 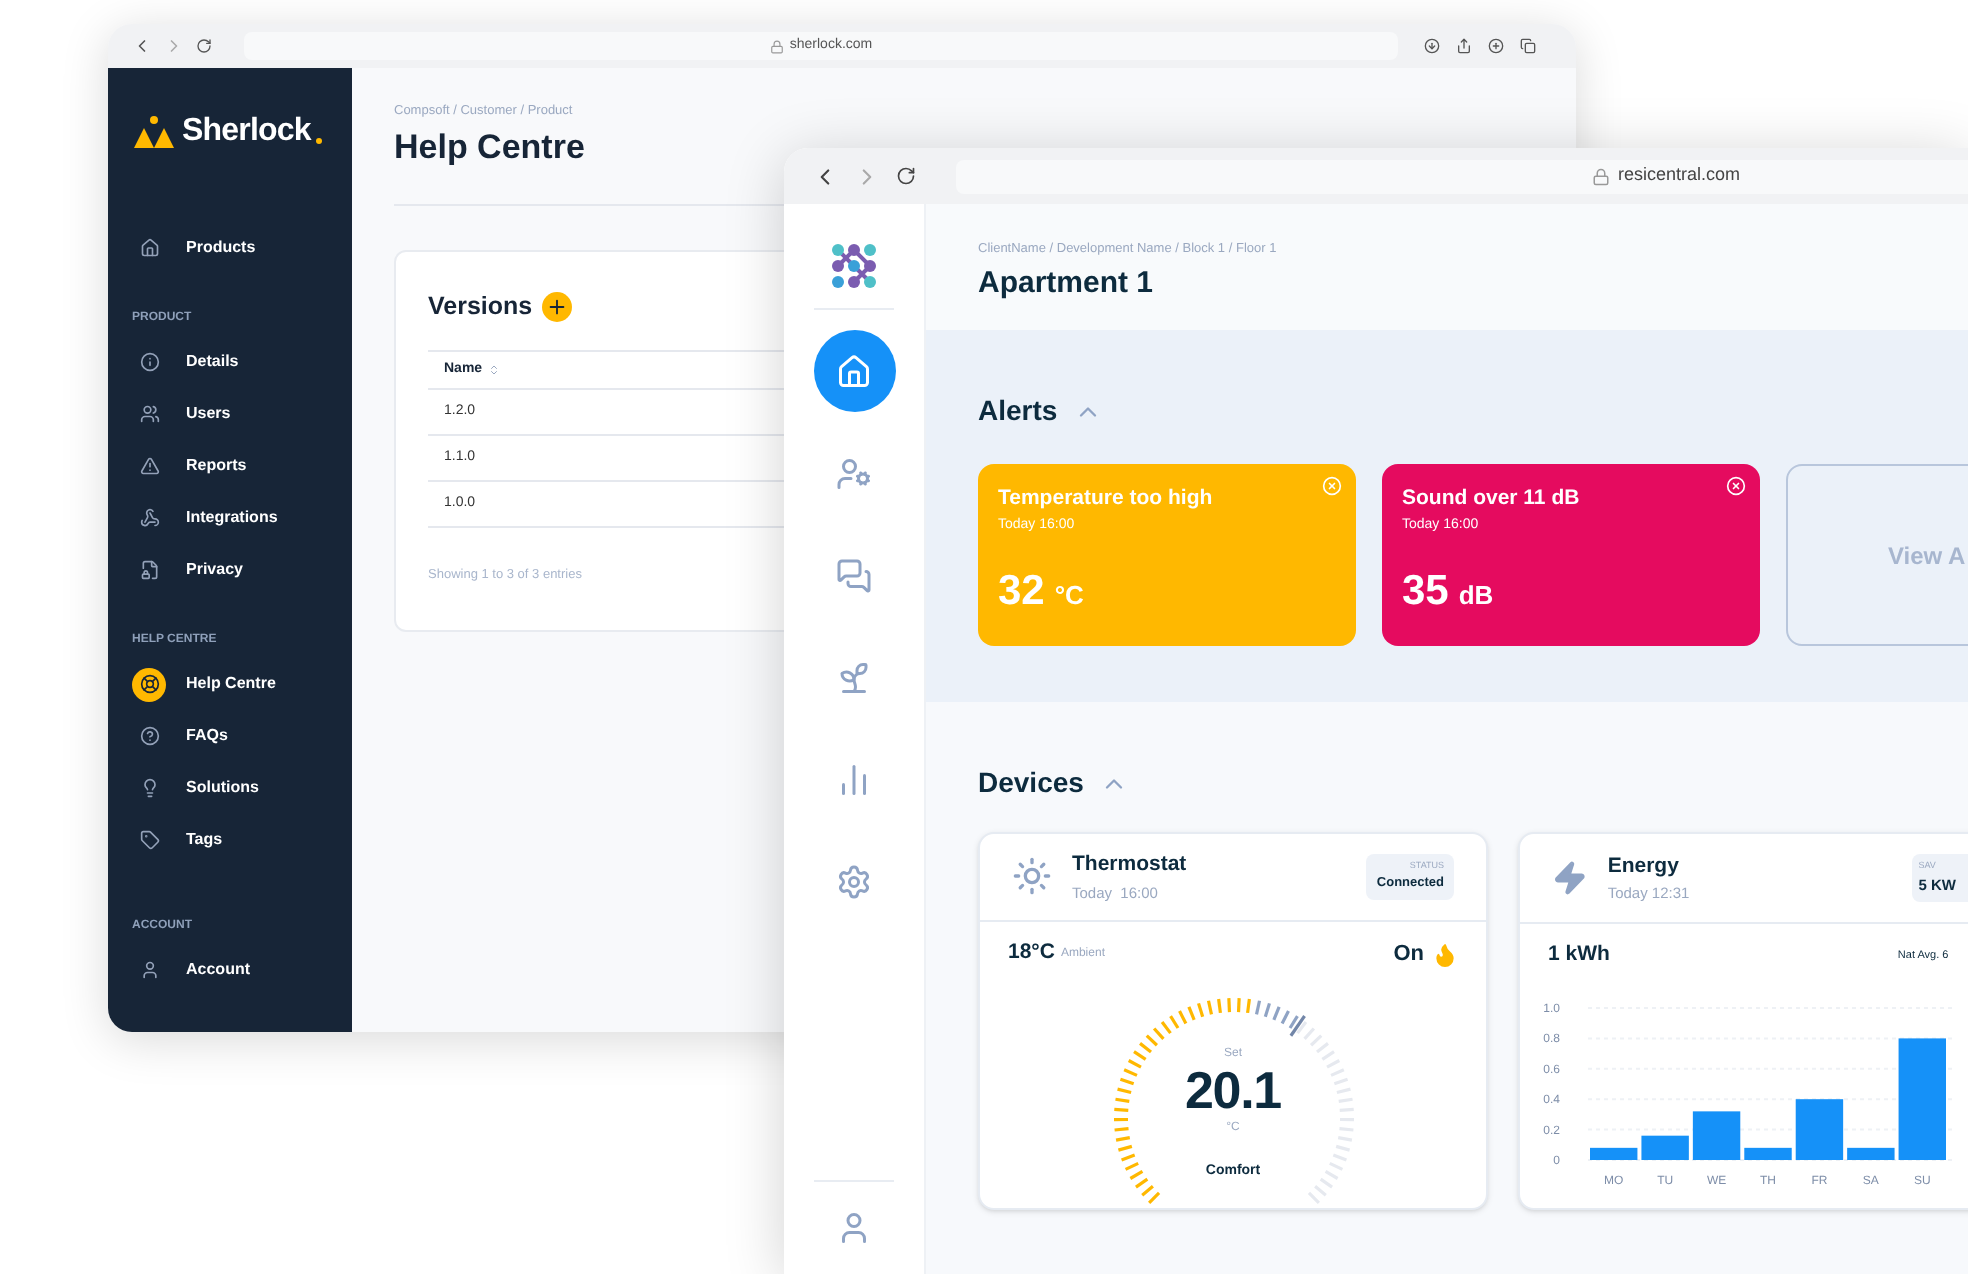 I want to click on lightning-icon, so click(x=1570, y=878).